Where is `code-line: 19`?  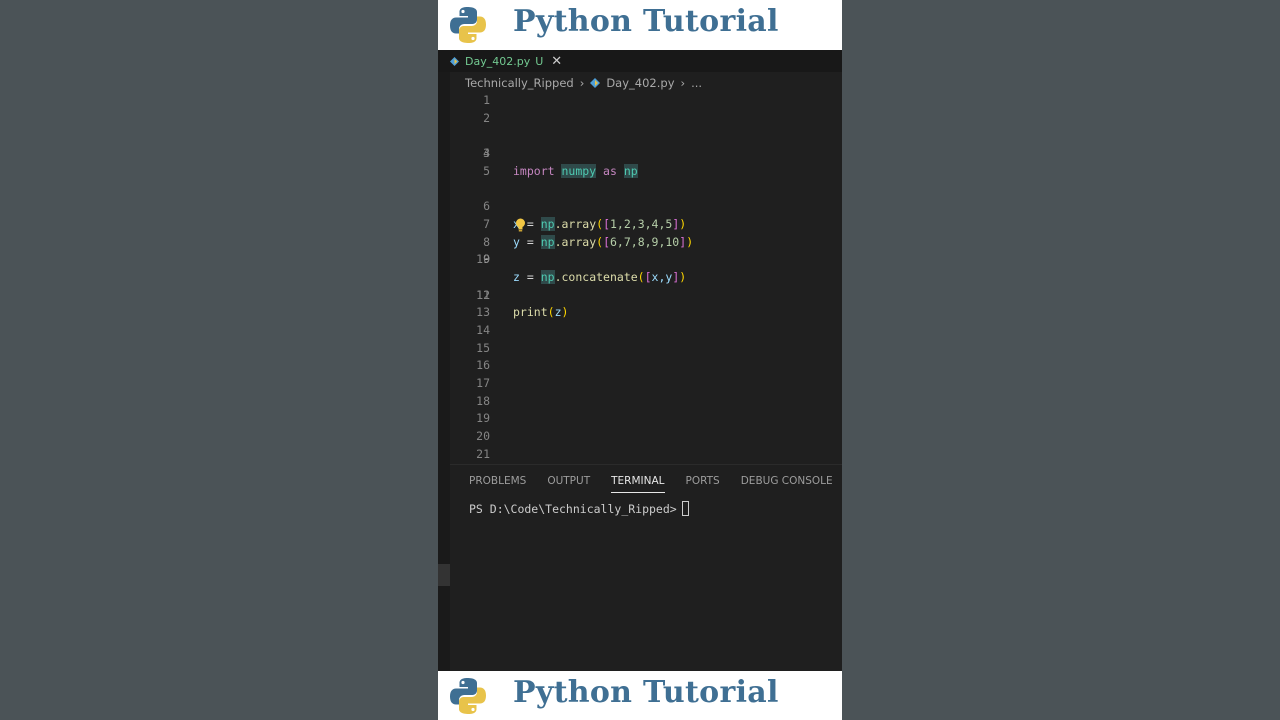
code-line: 19 is located at coordinates (640, 419).